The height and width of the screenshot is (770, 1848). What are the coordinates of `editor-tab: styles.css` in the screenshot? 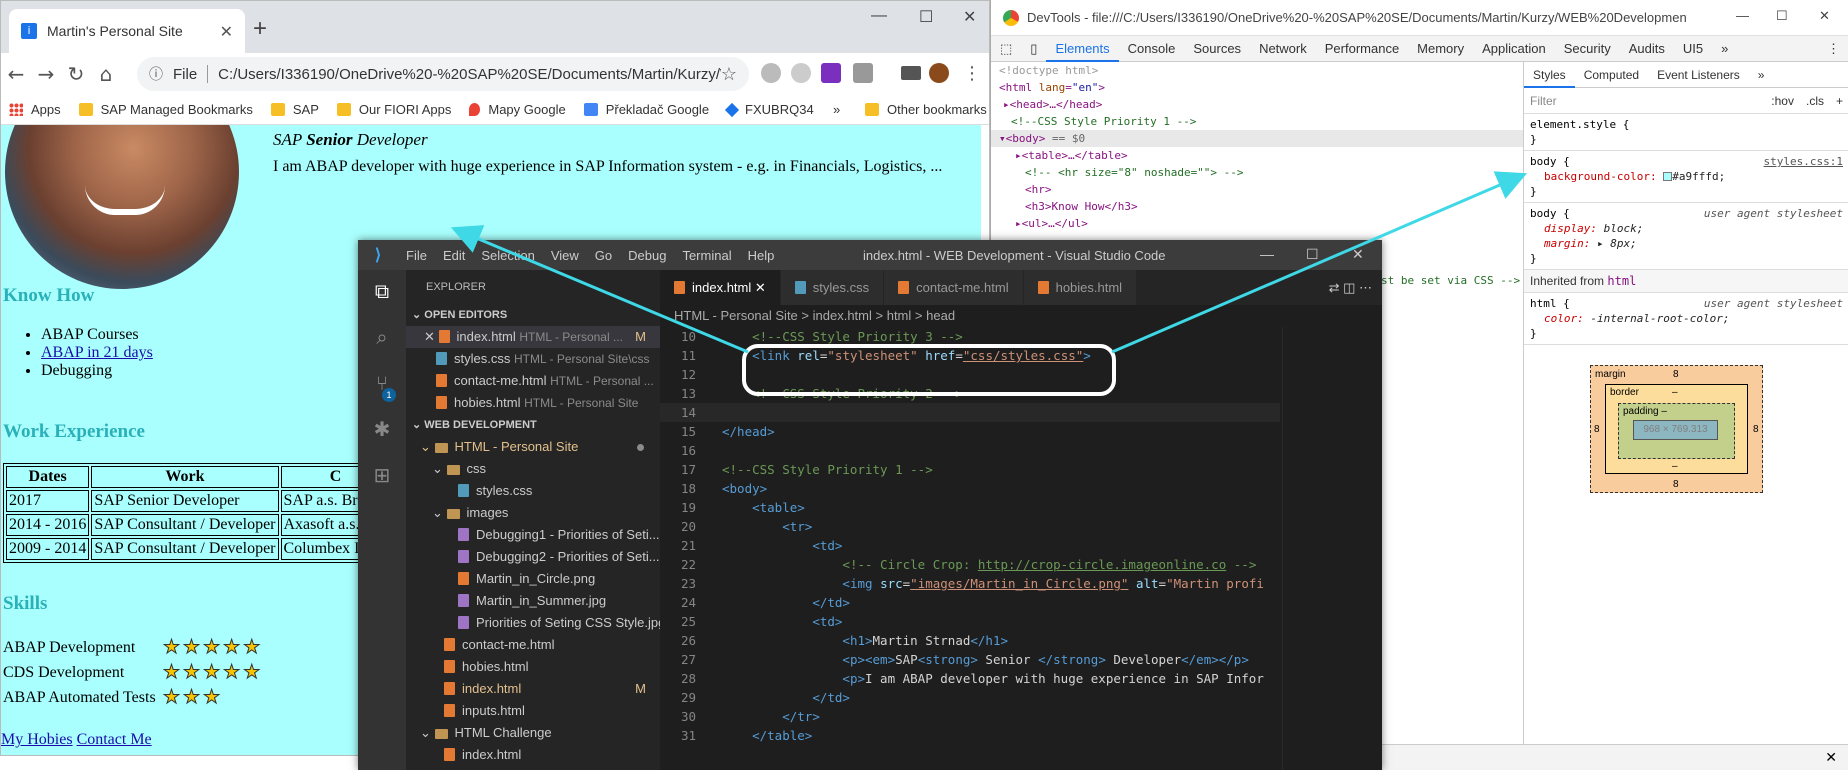 It's located at (832, 287).